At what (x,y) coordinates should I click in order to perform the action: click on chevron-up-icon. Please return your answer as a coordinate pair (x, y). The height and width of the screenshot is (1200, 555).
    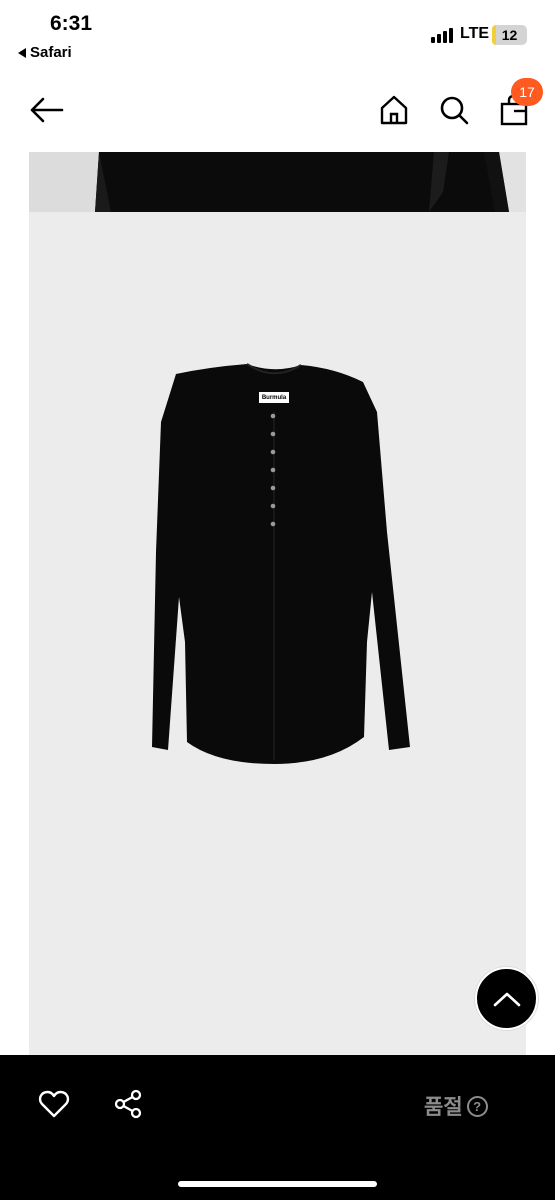
    Looking at the image, I should click on (506, 999).